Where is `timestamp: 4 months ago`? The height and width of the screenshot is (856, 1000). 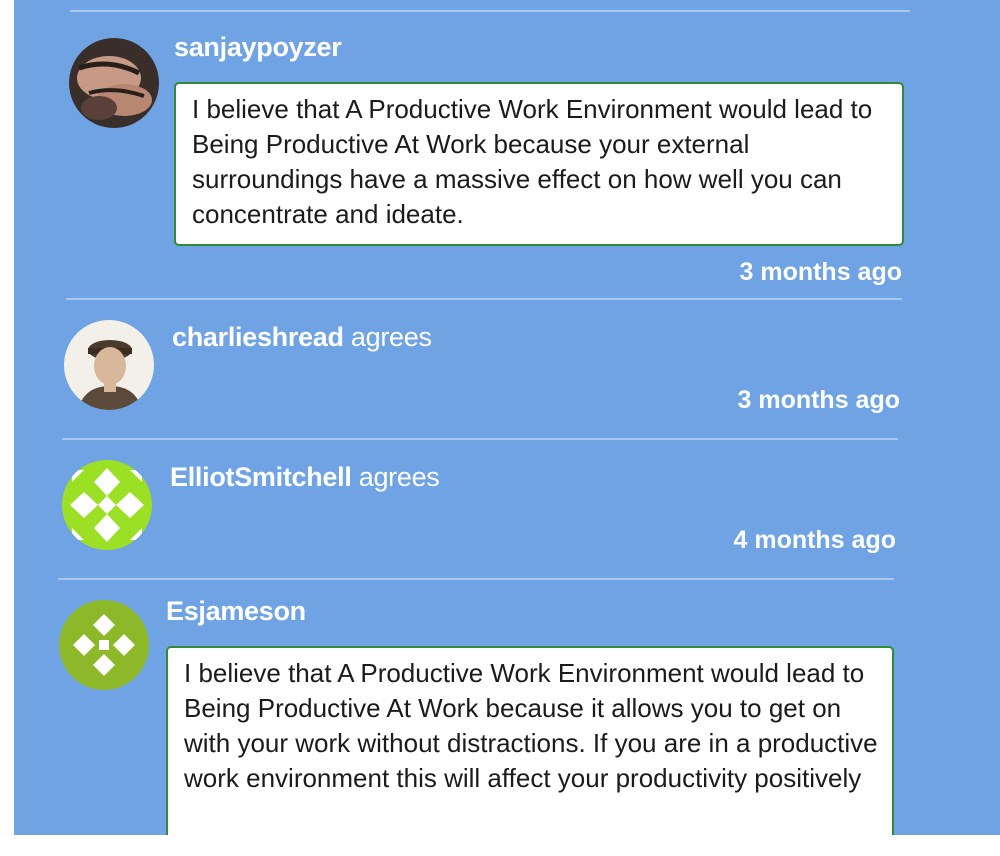 timestamp: 4 months ago is located at coordinates (814, 540).